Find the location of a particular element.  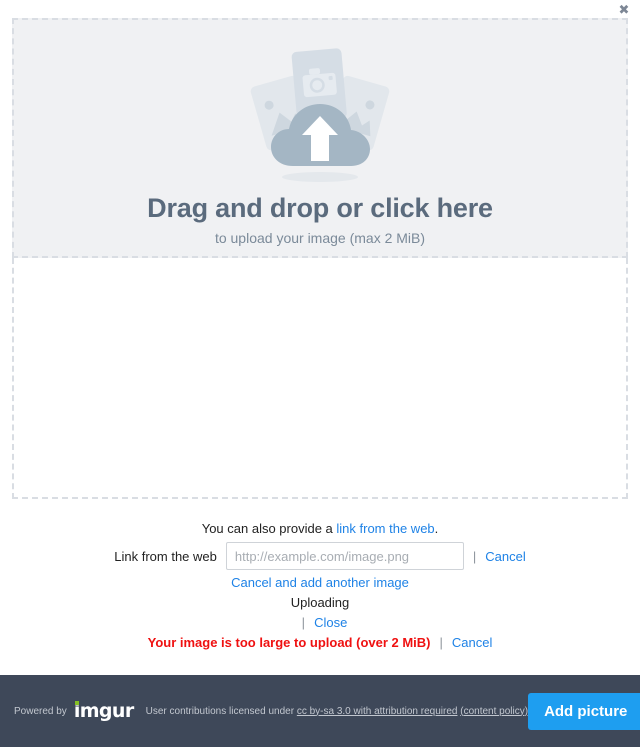

link-input-row: Link from the web | Cancel is located at coordinates (320, 556).